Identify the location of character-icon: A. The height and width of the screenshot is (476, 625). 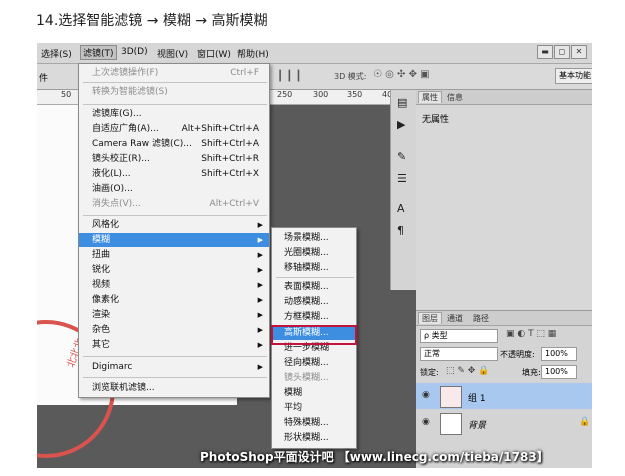
(401, 208).